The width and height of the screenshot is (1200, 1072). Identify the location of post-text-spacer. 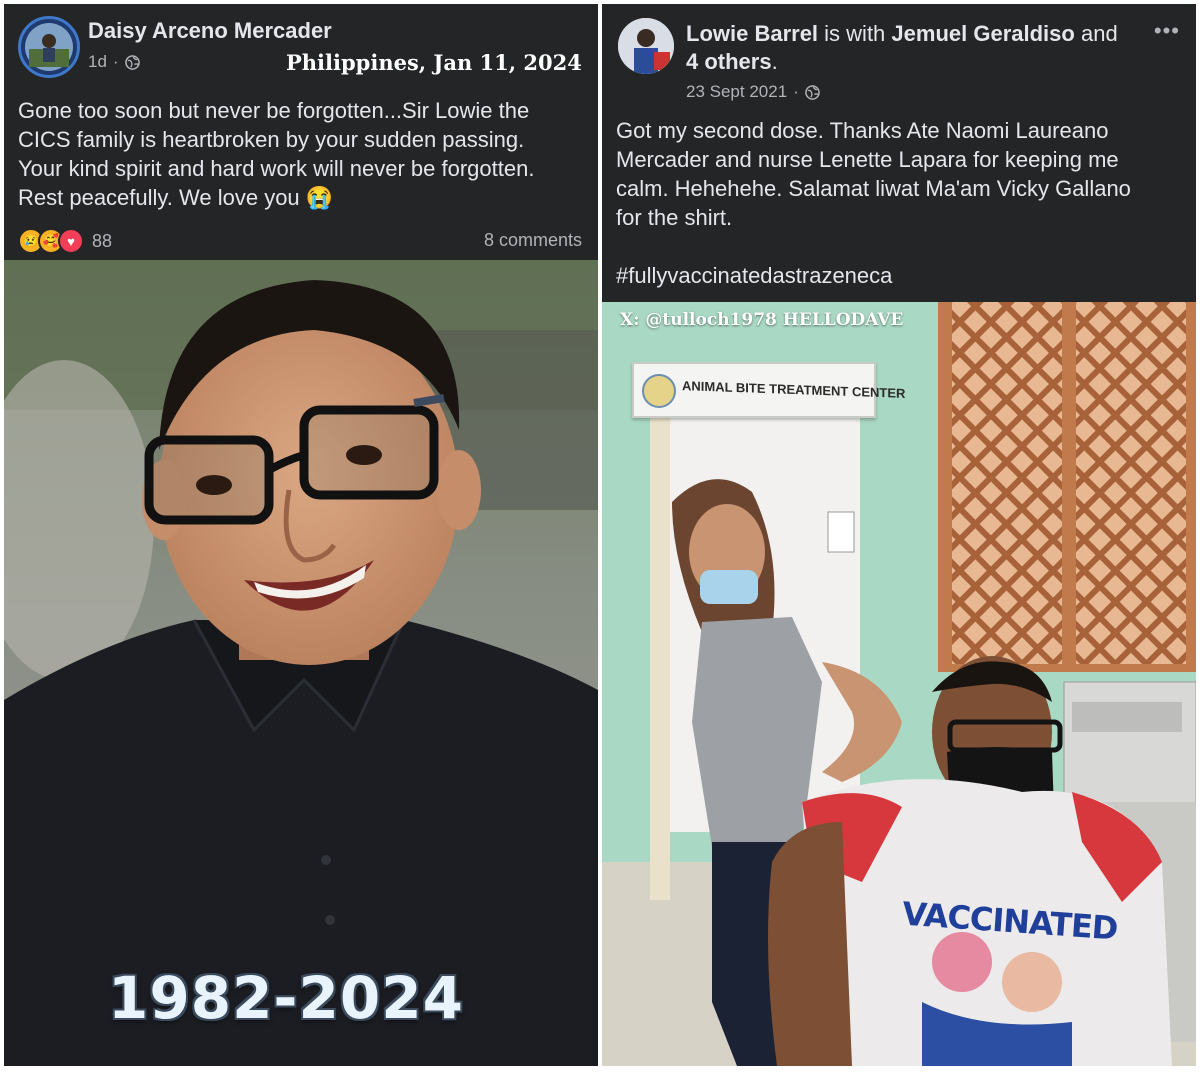
(901, 246).